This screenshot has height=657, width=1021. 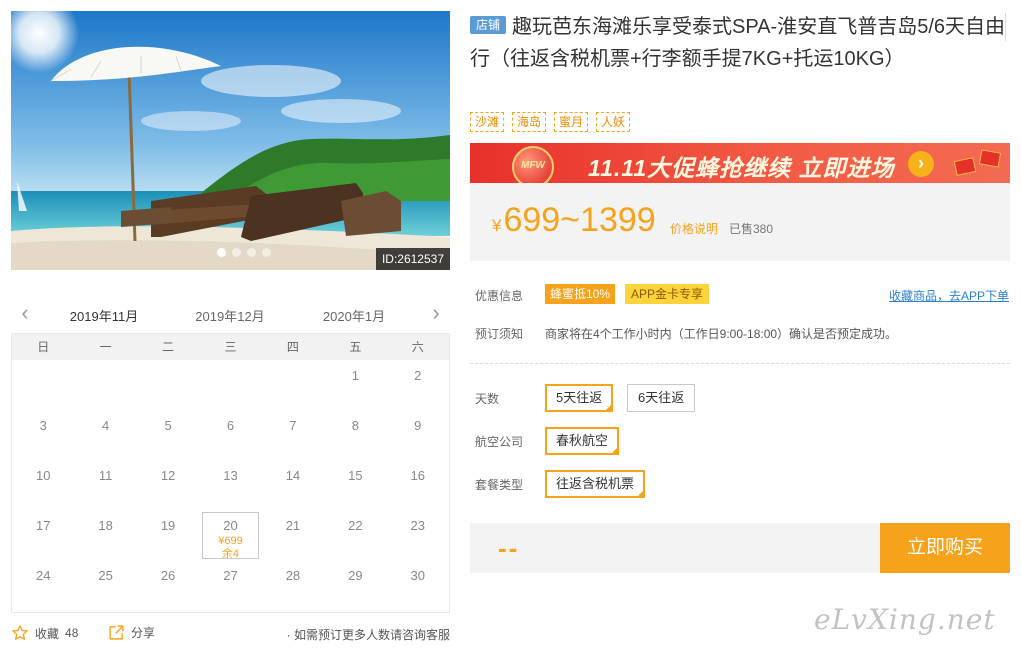 I want to click on chevron-right-icon: ›, so click(x=436, y=313).